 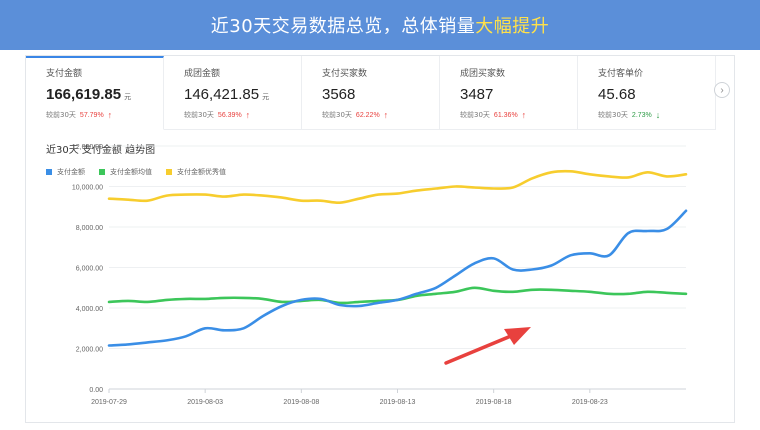 What do you see at coordinates (512, 26) in the screenshot?
I see `banner-title-highlight: 大幅提升` at bounding box center [512, 26].